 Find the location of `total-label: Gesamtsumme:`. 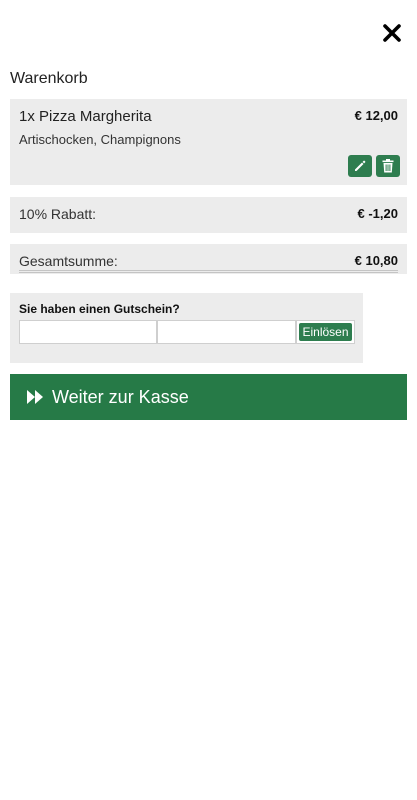

total-label: Gesamtsumme: is located at coordinates (68, 261).